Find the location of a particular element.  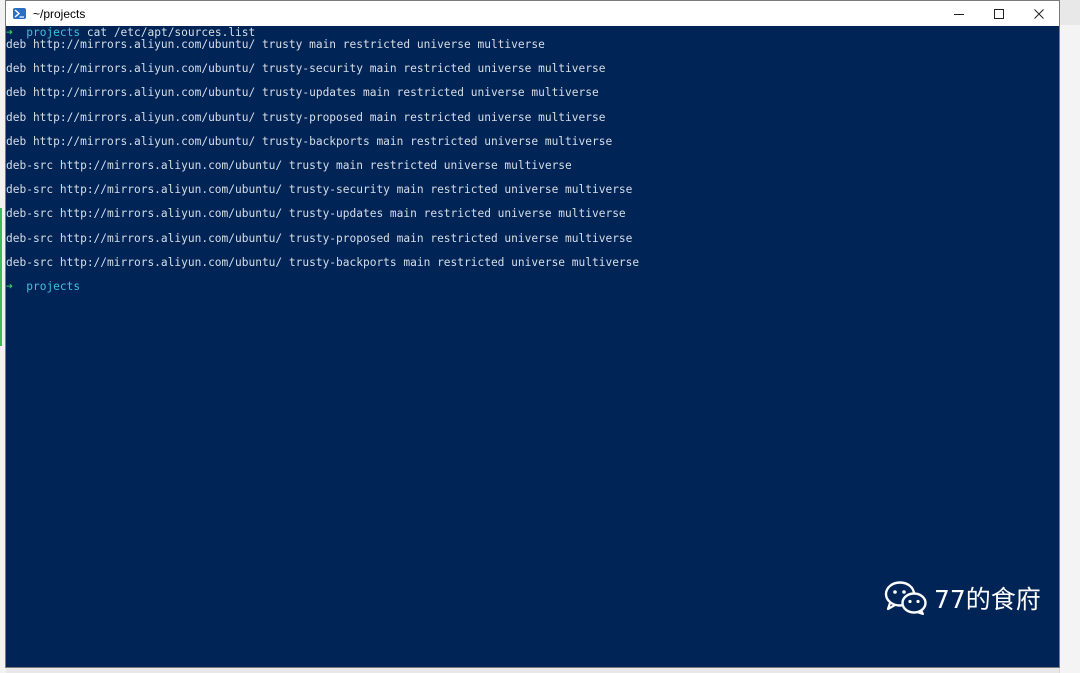

background-window-edge-right is located at coordinates (1069, 349).